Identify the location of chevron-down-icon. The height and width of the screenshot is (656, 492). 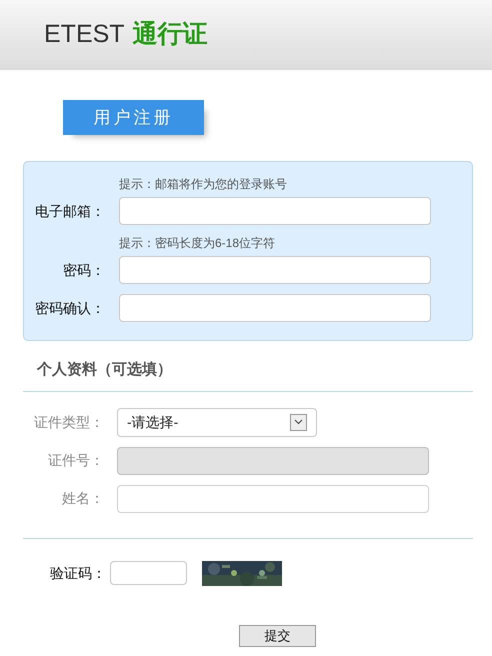
(298, 422).